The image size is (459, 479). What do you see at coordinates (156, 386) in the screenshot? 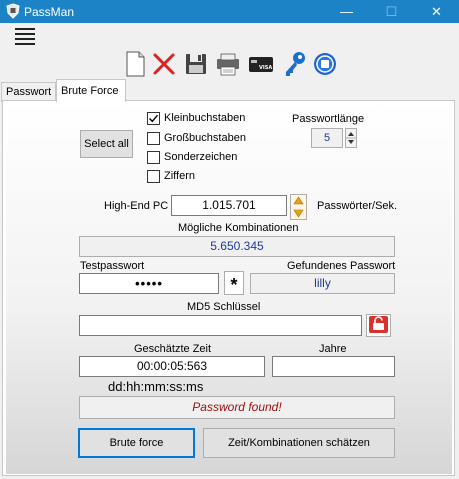
I see `time-format-label: dd:hh:mm:ss:ms` at bounding box center [156, 386].